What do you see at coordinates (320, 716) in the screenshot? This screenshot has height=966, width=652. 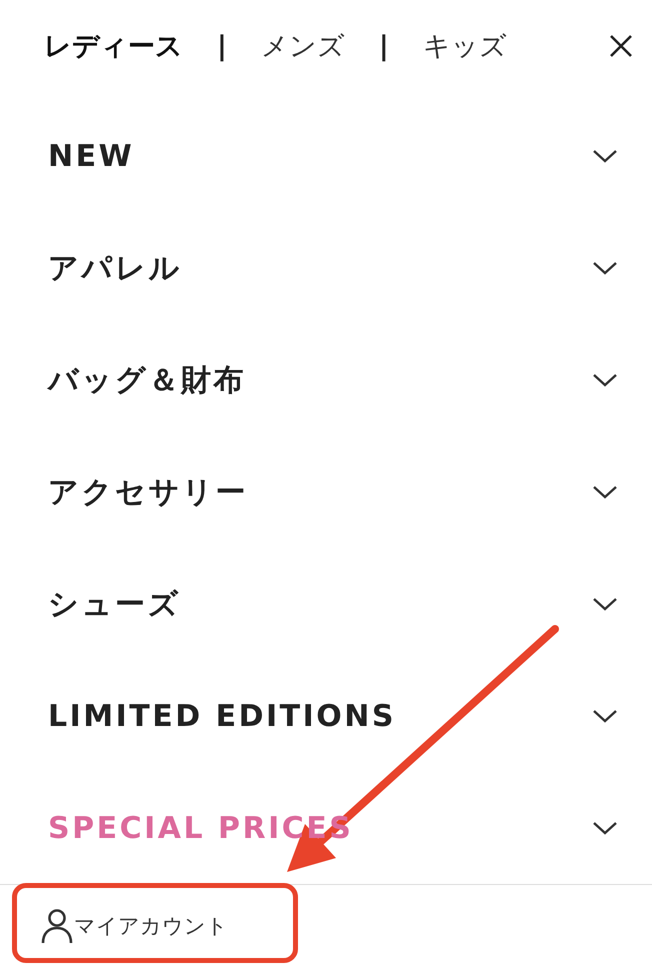 I see `menu-item: LIMITED EDITIONS` at bounding box center [320, 716].